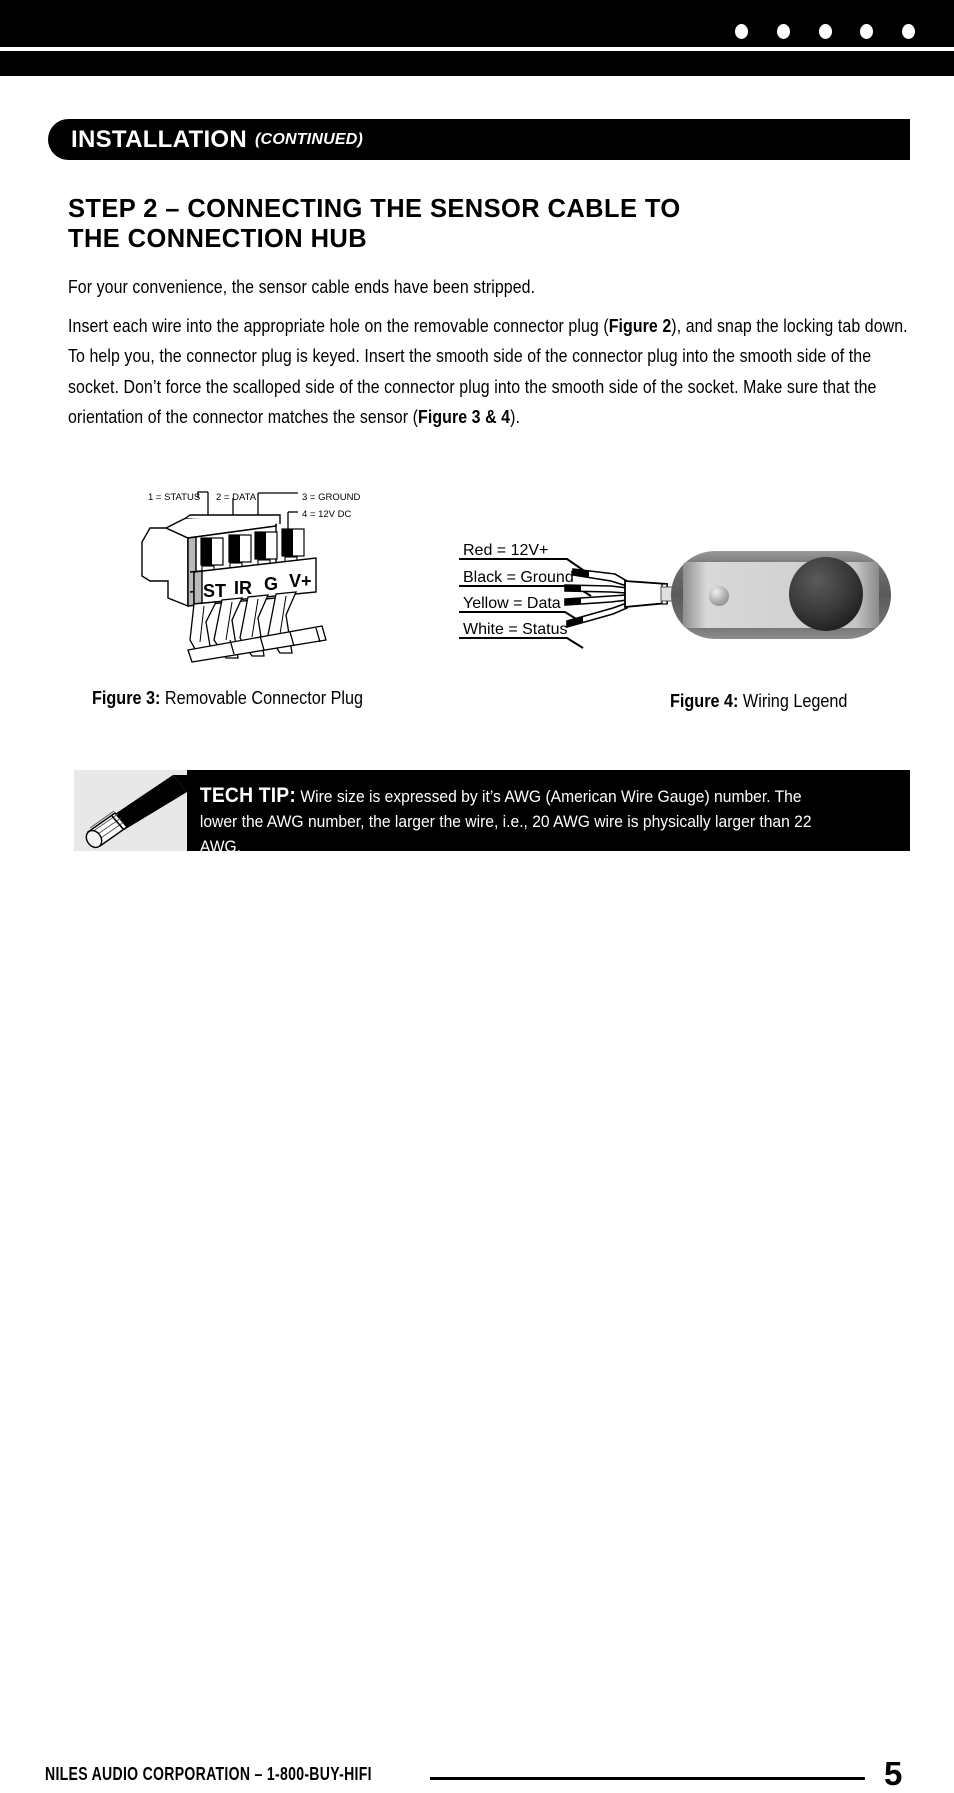  What do you see at coordinates (218, 239) in the screenshot?
I see `step-heading-line-2: THE CONNECTION HUB` at bounding box center [218, 239].